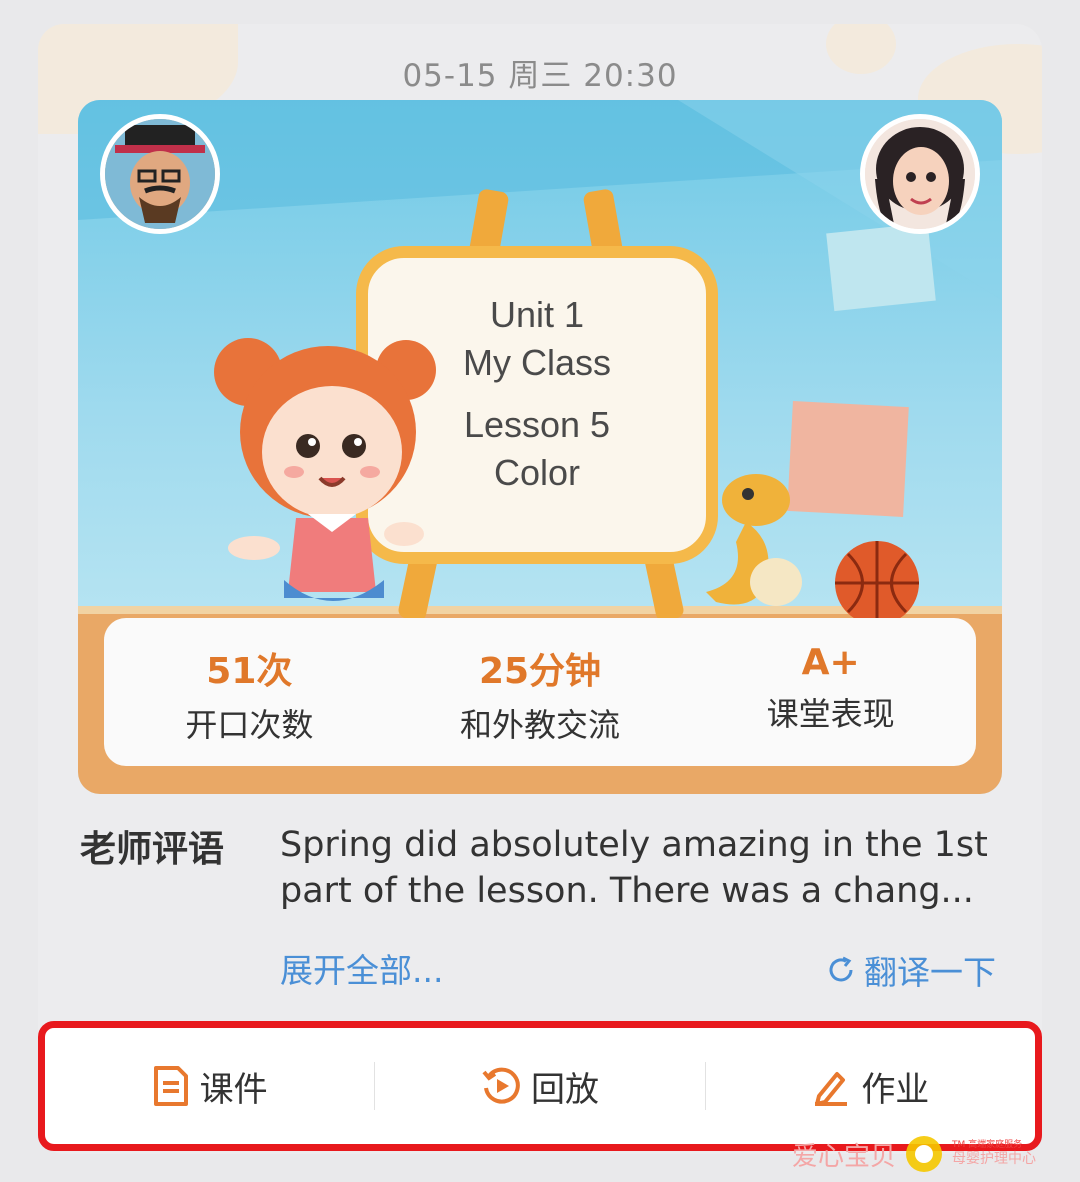  What do you see at coordinates (170, 1086) in the screenshot?
I see `document-icon` at bounding box center [170, 1086].